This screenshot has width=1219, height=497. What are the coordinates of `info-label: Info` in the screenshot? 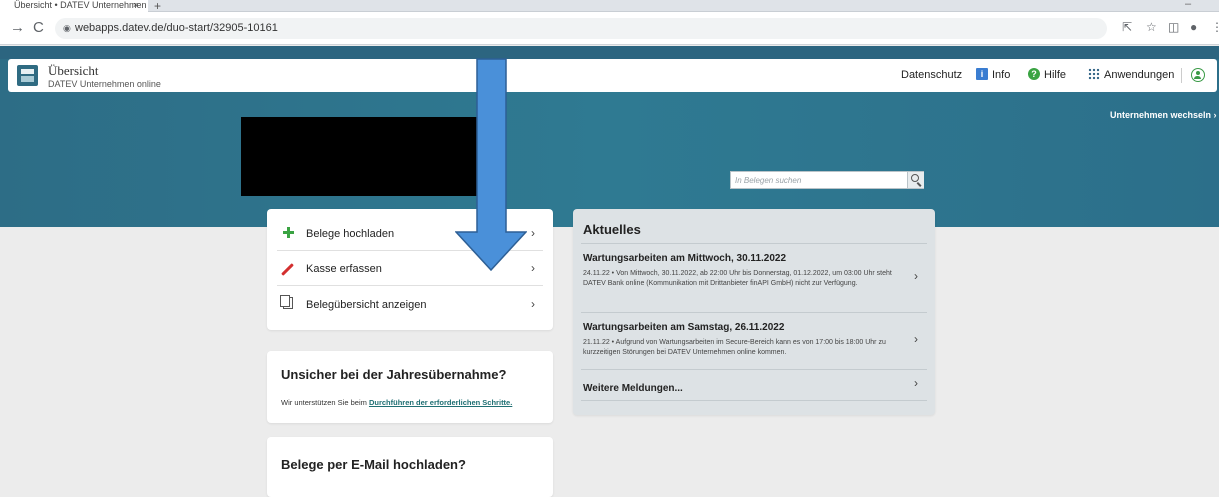 It's located at (1001, 75).